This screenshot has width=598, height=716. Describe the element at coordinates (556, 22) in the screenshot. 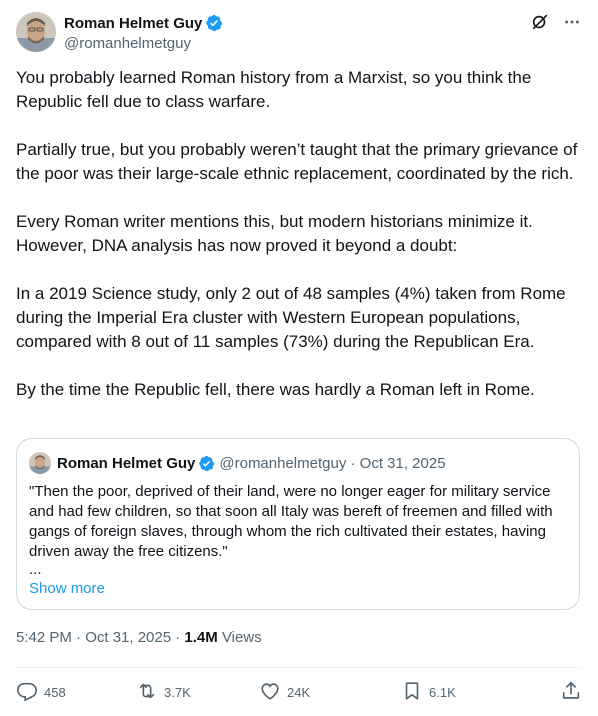

I see `top-actions` at that location.